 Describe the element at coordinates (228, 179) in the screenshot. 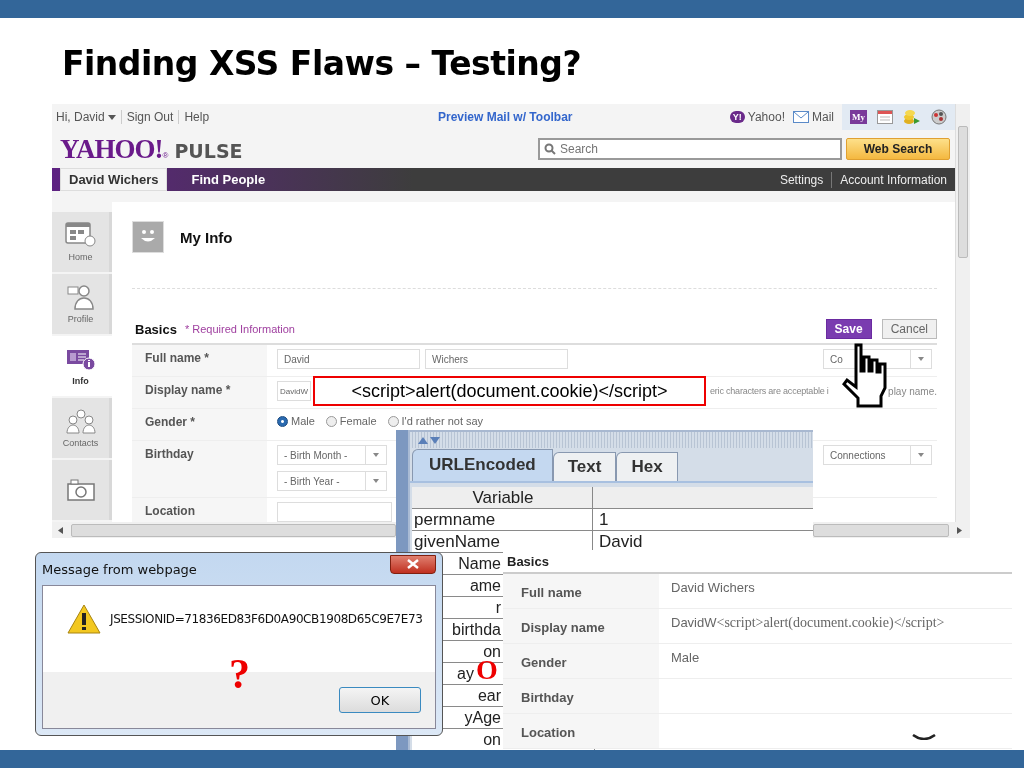

I see `nav-tab: Find People` at that location.